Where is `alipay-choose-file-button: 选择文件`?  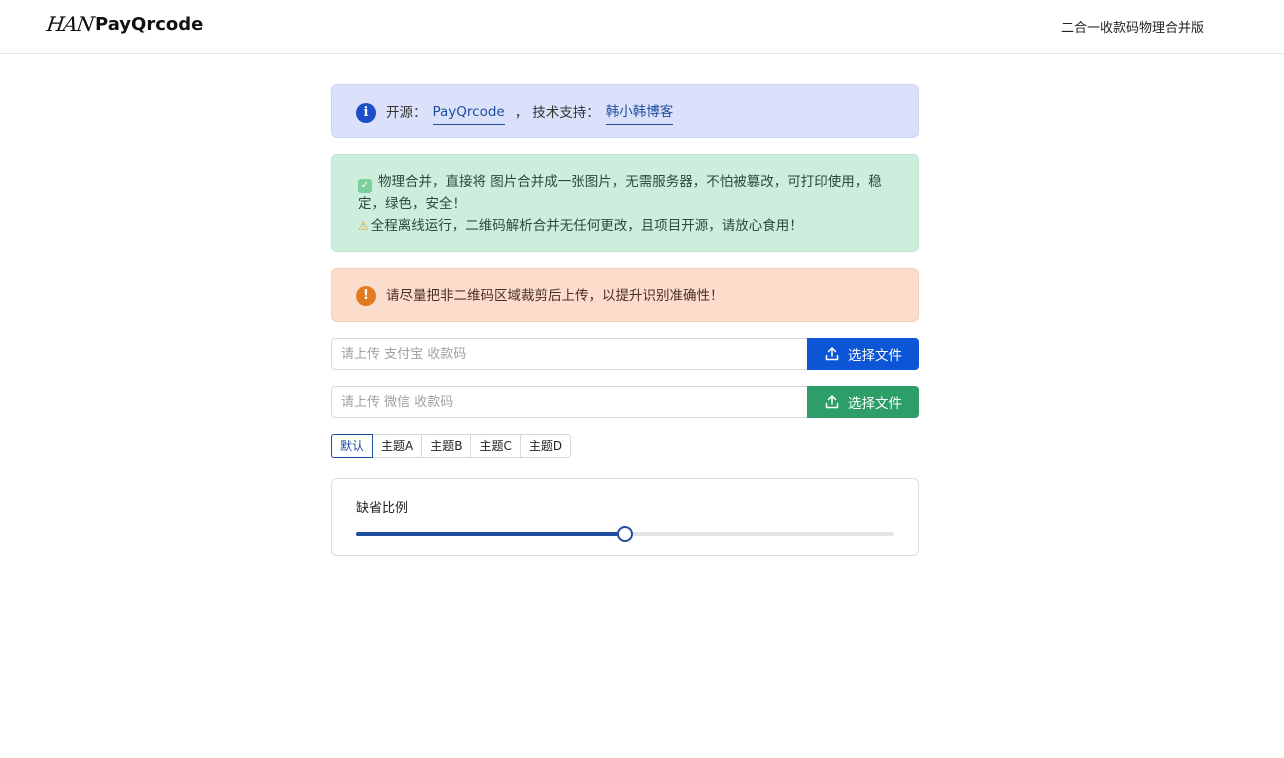 alipay-choose-file-button: 选择文件 is located at coordinates (863, 354).